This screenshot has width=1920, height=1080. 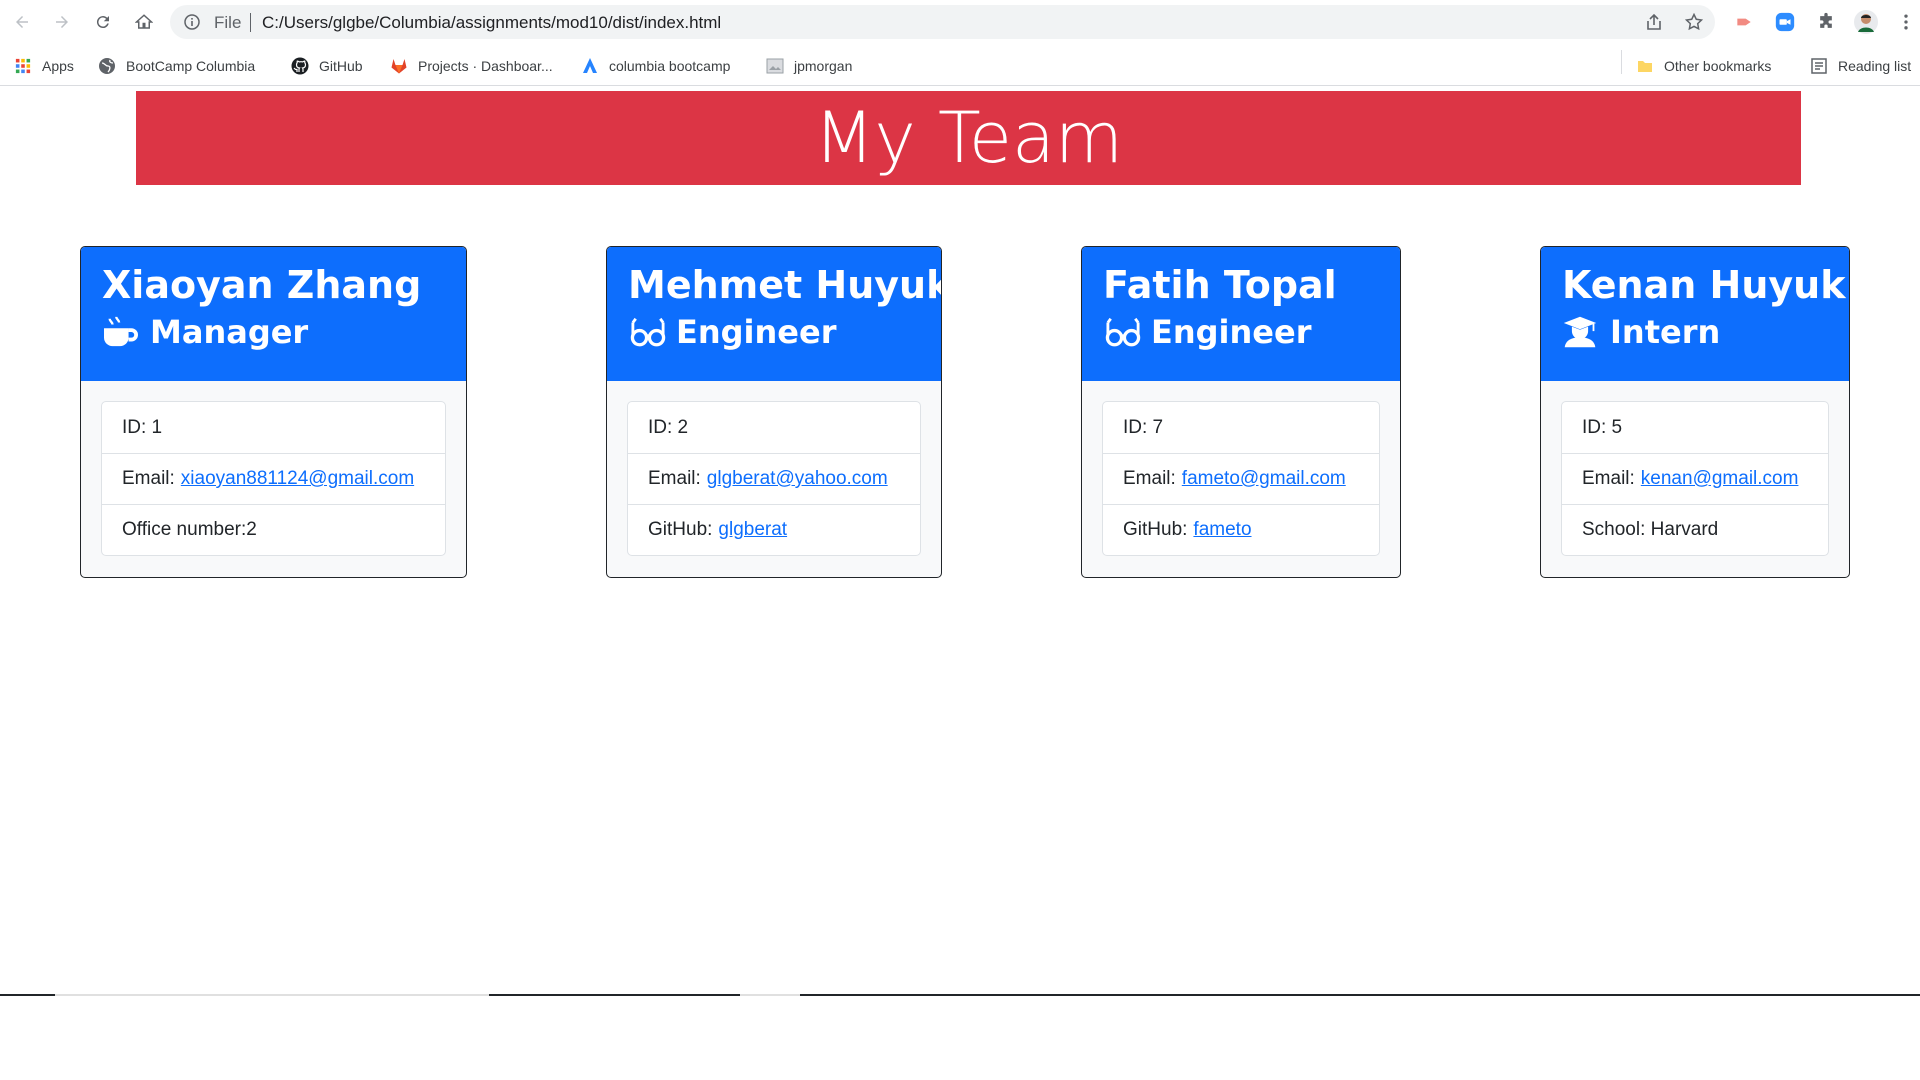 What do you see at coordinates (250, 22) in the screenshot?
I see `url-separator` at bounding box center [250, 22].